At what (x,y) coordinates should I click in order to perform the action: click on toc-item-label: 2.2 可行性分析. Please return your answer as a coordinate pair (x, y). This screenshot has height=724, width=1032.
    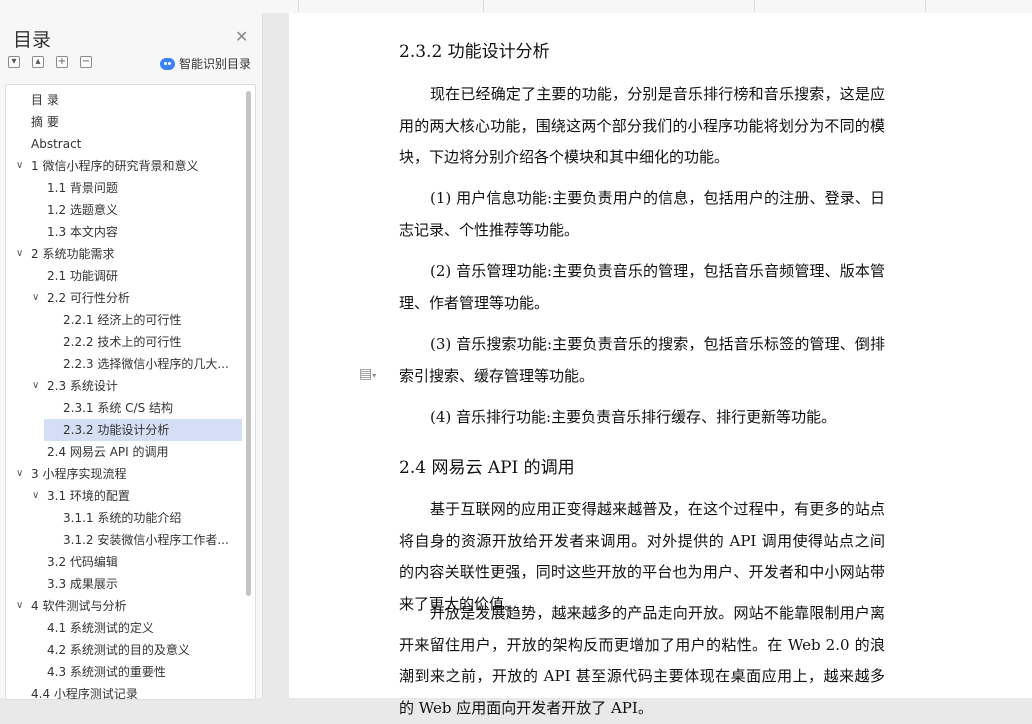
    Looking at the image, I should click on (88, 298).